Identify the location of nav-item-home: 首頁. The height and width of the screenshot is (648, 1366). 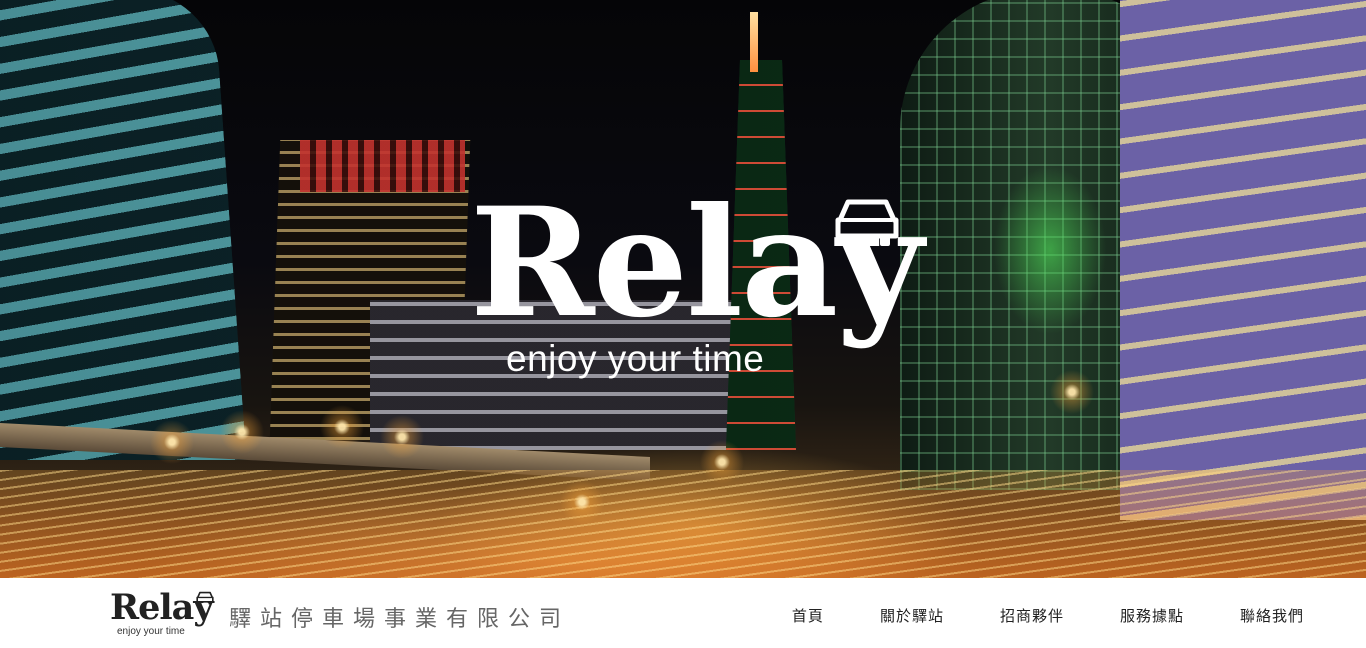
(808, 615).